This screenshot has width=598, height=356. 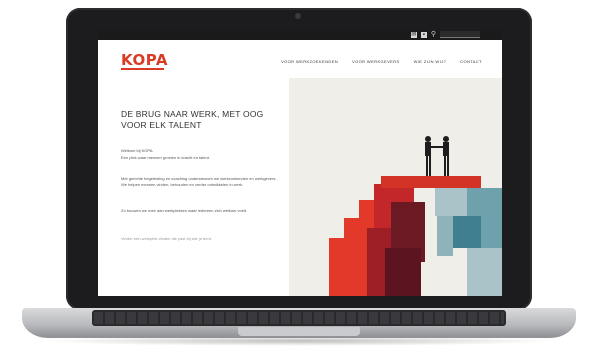 What do you see at coordinates (142, 69) in the screenshot?
I see `logo-underline` at bounding box center [142, 69].